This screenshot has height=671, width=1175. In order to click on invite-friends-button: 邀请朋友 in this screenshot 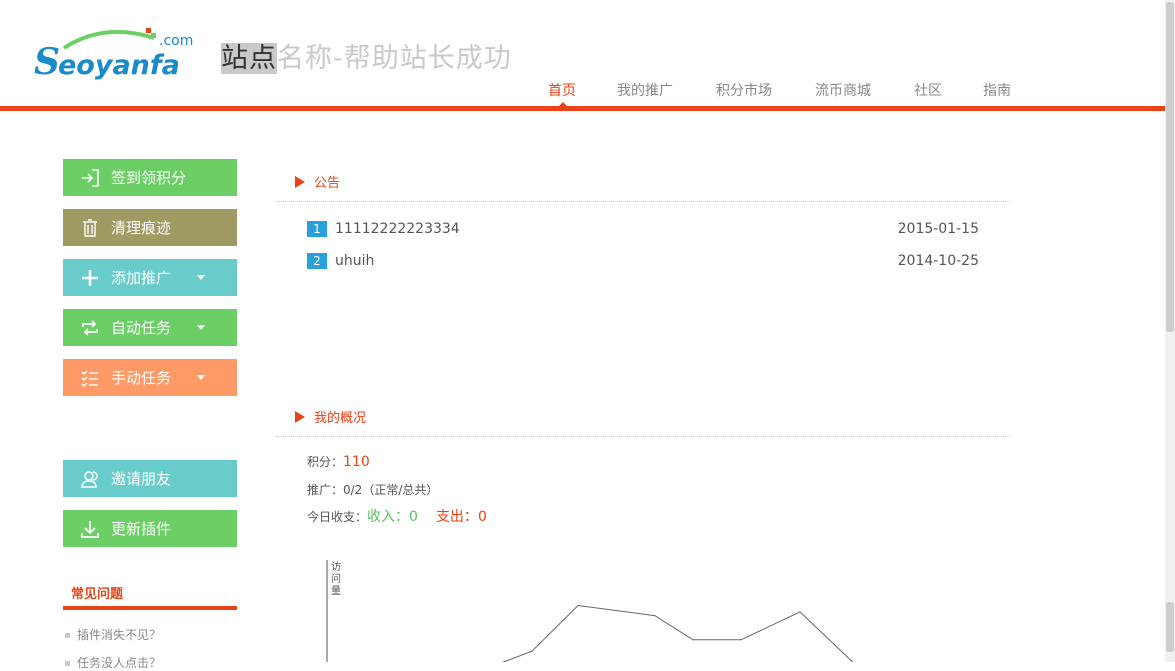, I will do `click(150, 478)`.